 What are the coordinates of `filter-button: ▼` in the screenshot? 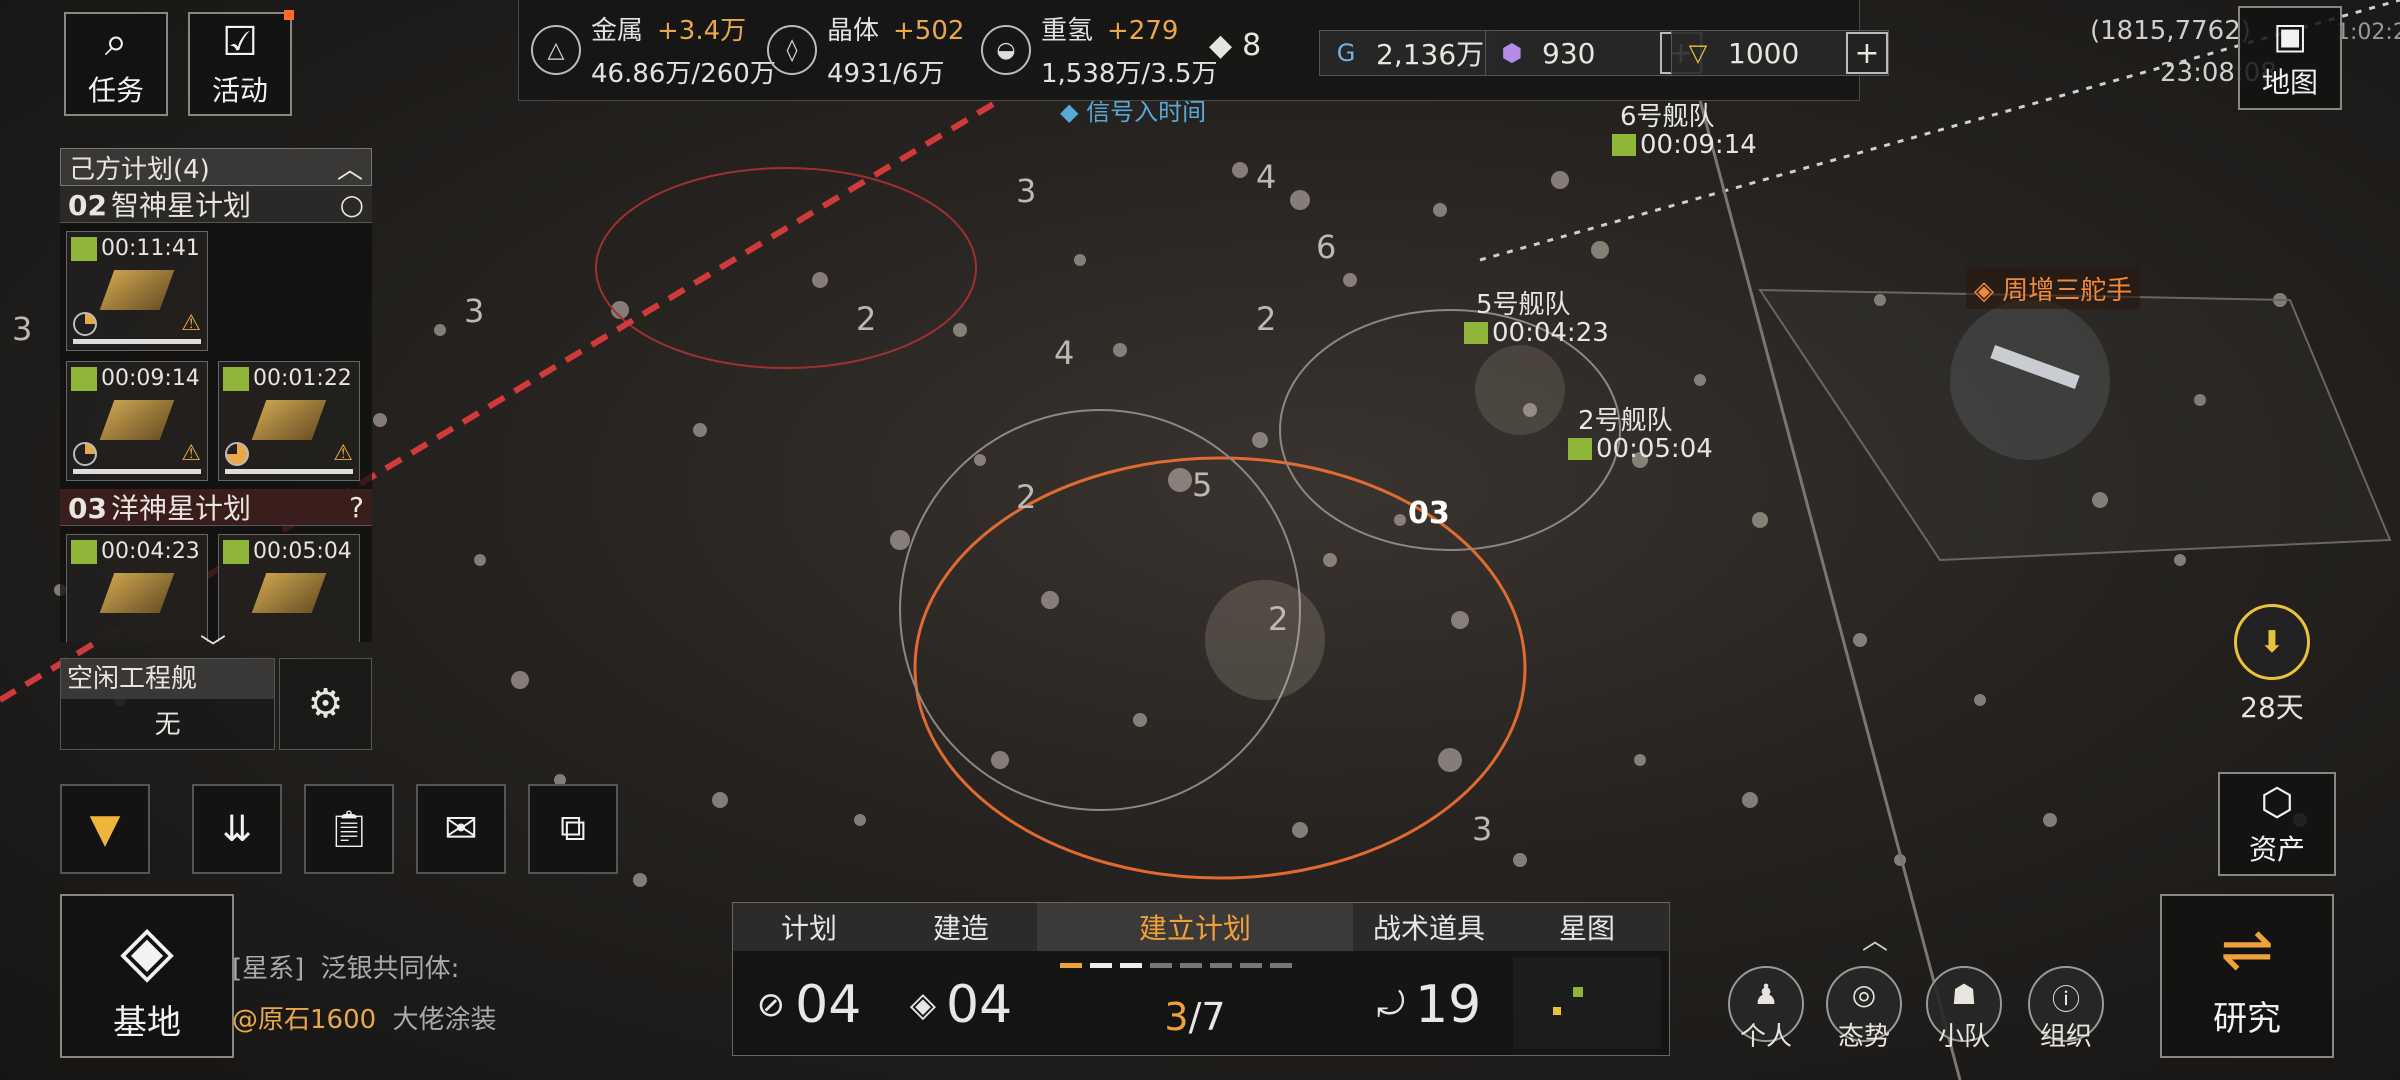 It's located at (105, 829).